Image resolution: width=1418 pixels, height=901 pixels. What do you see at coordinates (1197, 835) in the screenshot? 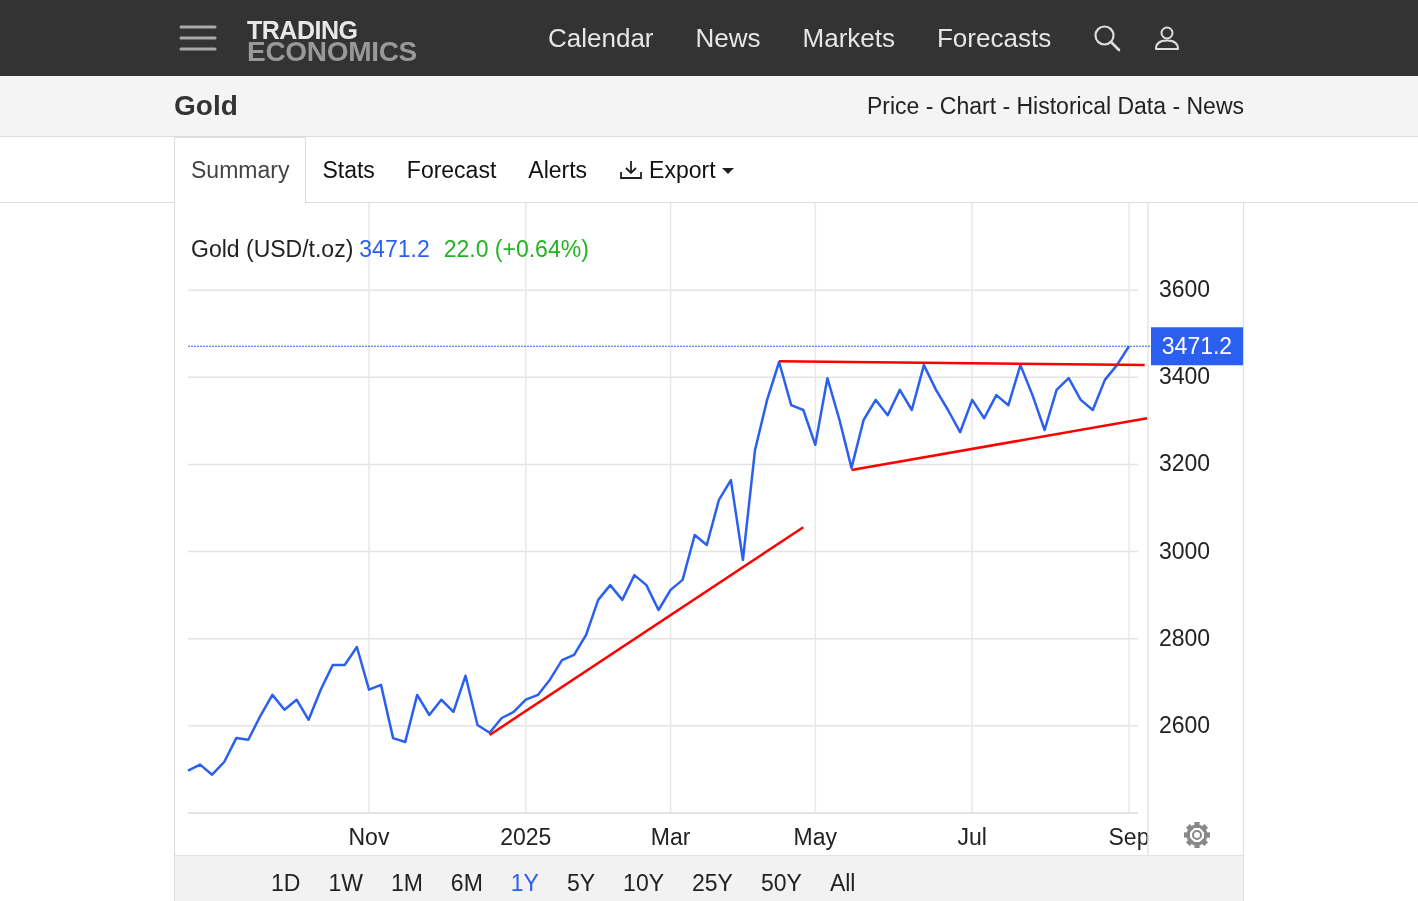
I see `settings-icon` at bounding box center [1197, 835].